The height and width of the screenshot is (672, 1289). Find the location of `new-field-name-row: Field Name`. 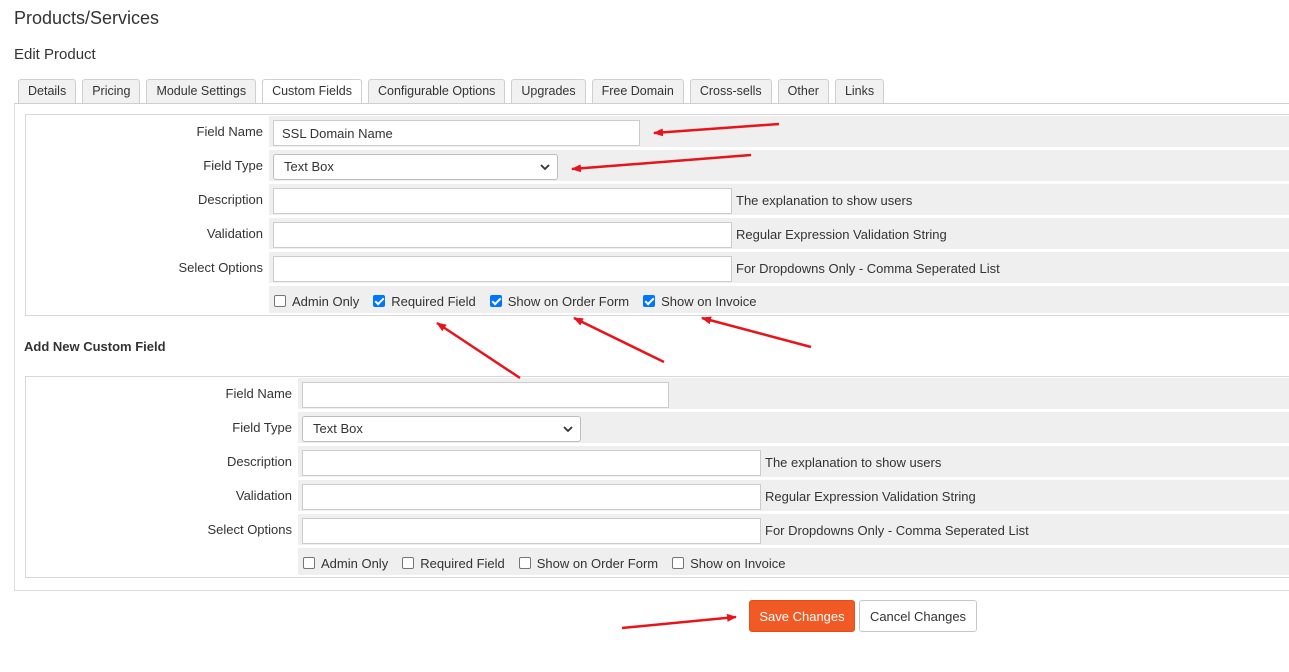

new-field-name-row: Field Name is located at coordinates (657, 394).